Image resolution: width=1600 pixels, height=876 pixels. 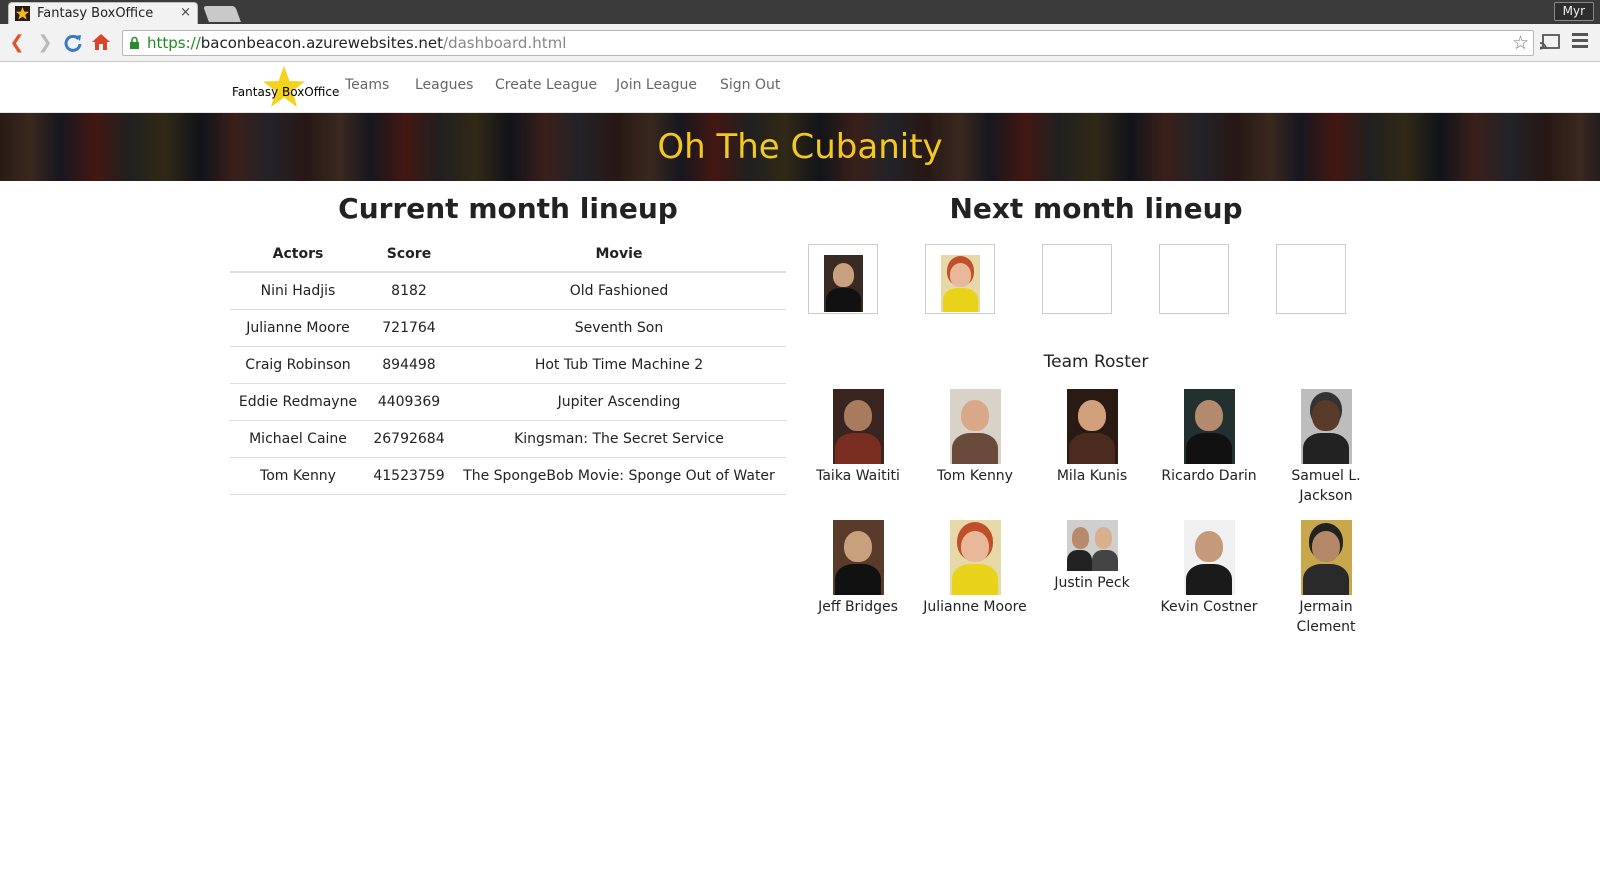 I want to click on actor-name: Justin Peck, so click(x=1092, y=583).